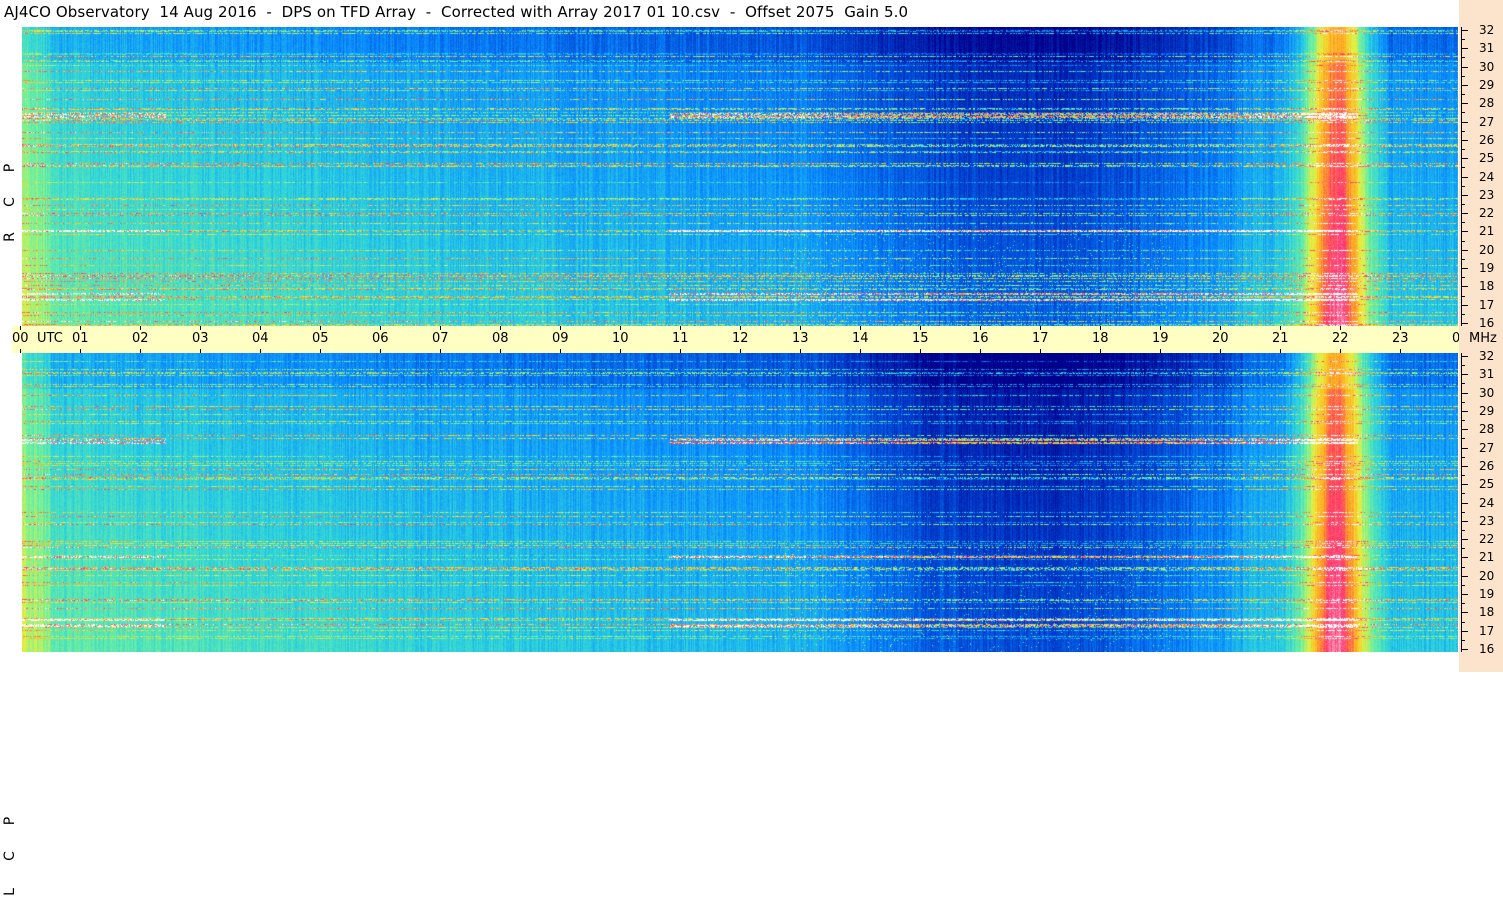  What do you see at coordinates (1487, 103) in the screenshot?
I see `rcp-mhz-label: 28` at bounding box center [1487, 103].